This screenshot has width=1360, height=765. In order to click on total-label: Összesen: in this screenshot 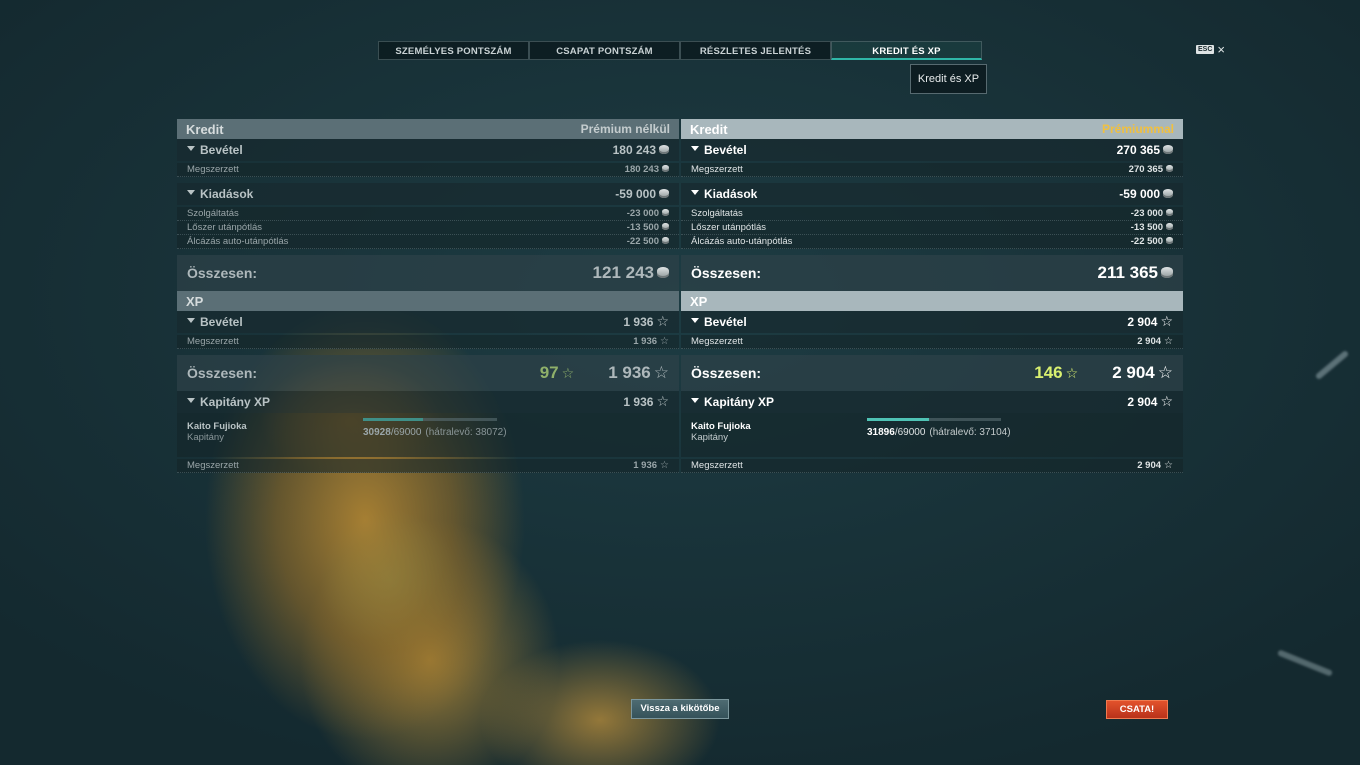, I will do `click(222, 273)`.